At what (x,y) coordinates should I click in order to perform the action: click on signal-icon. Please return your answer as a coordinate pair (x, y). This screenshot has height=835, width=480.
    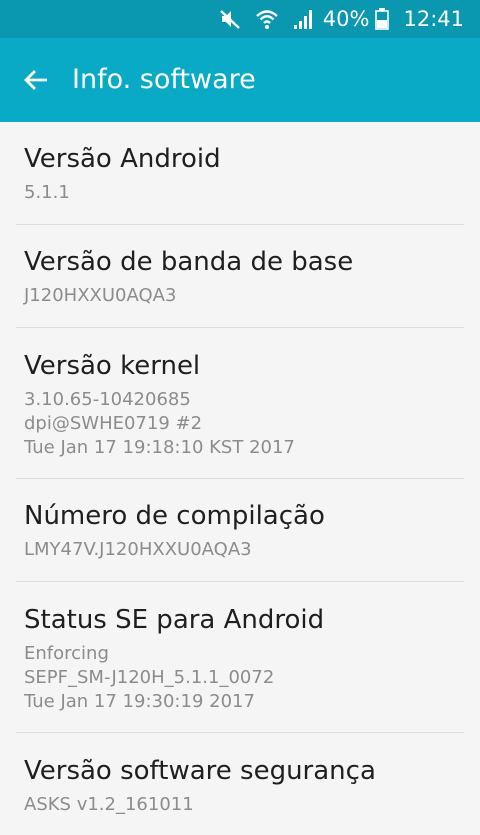
    Looking at the image, I should click on (304, 19).